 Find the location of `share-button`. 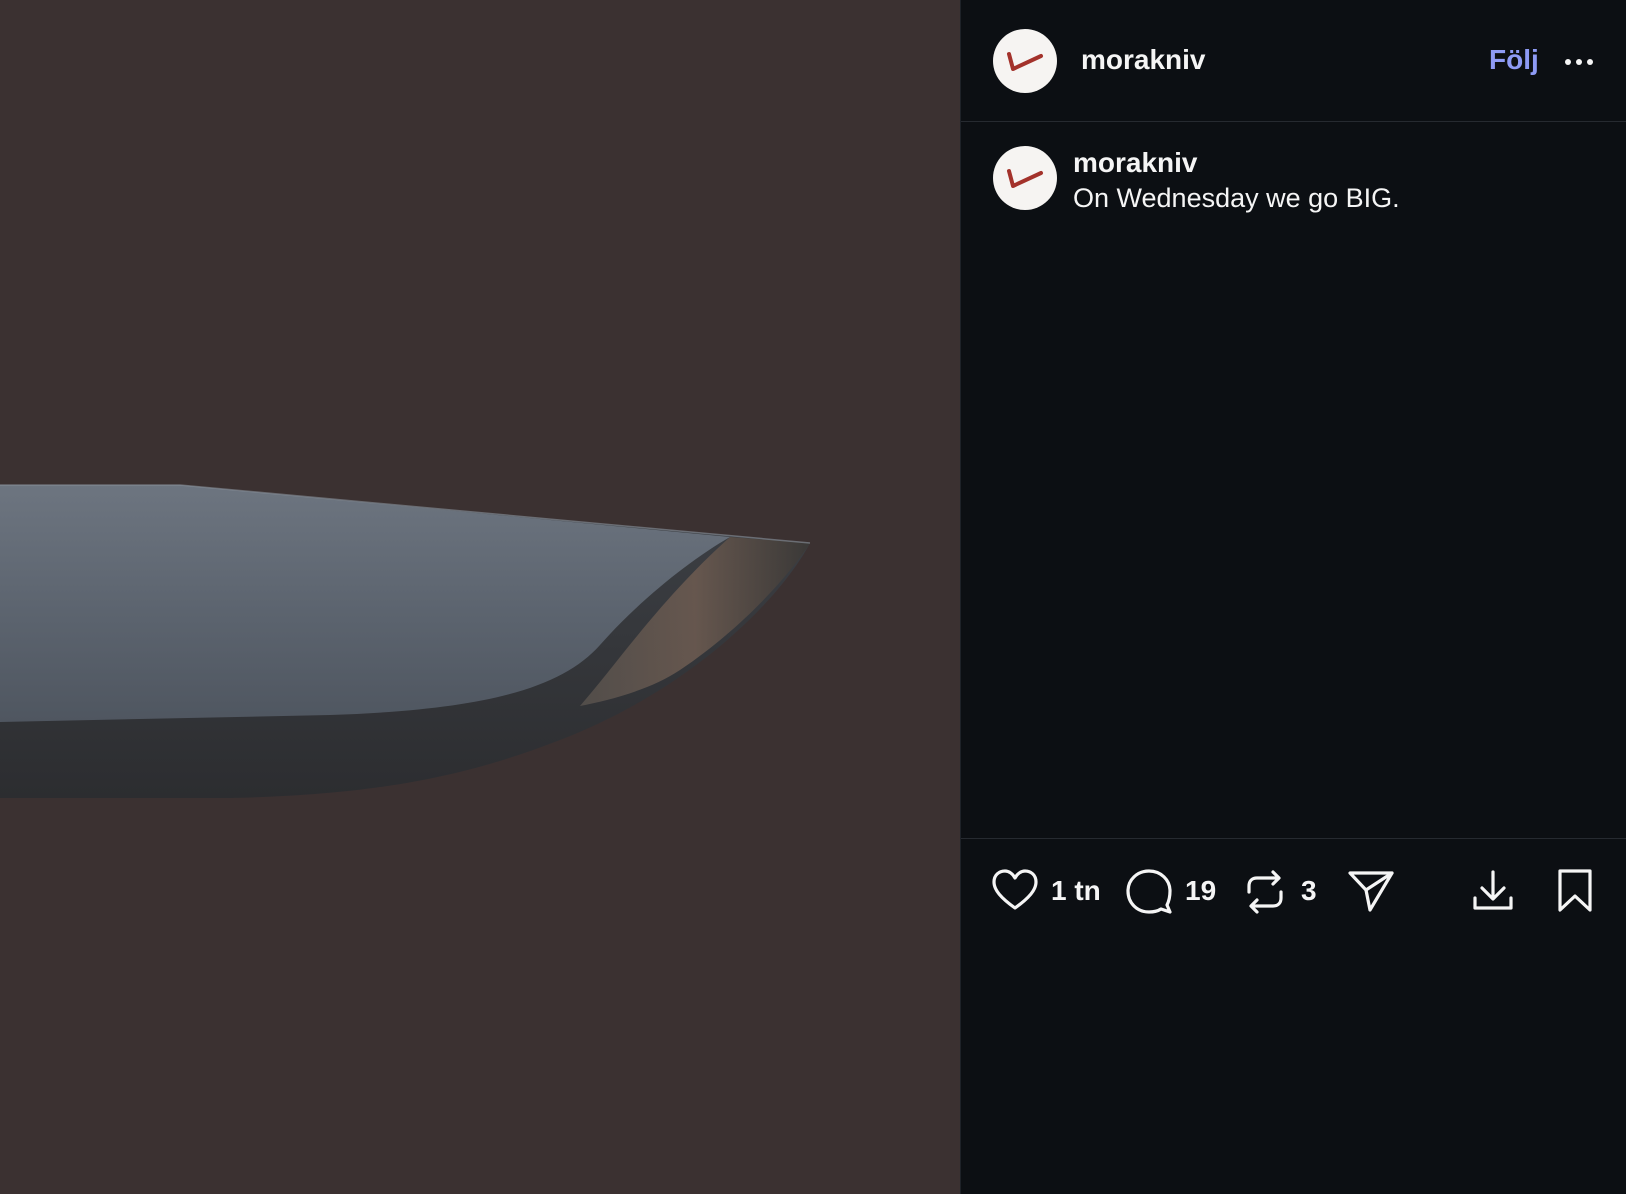

share-button is located at coordinates (1371, 893).